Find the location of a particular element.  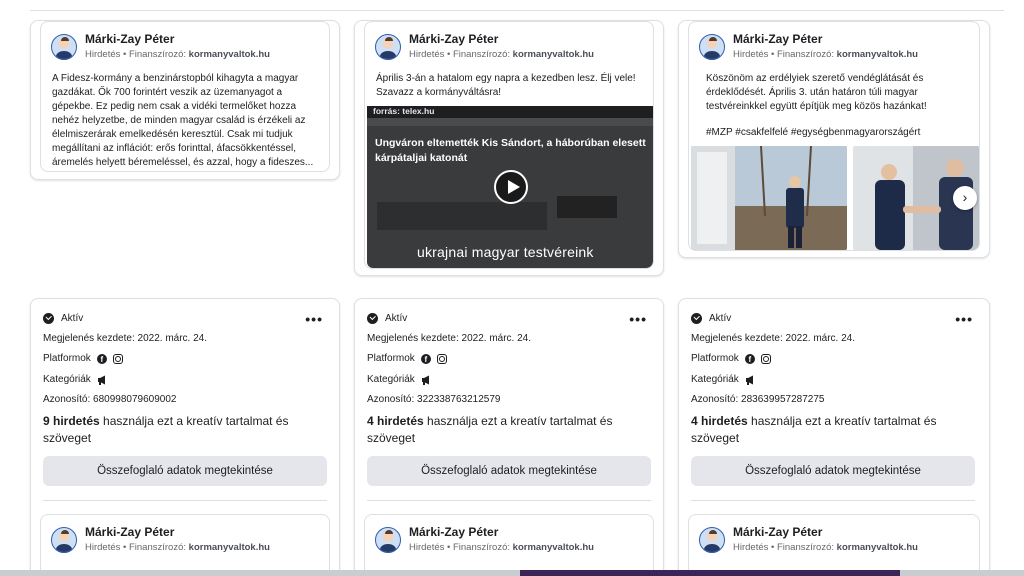

id-value: 322338763212579 is located at coordinates (459, 399).